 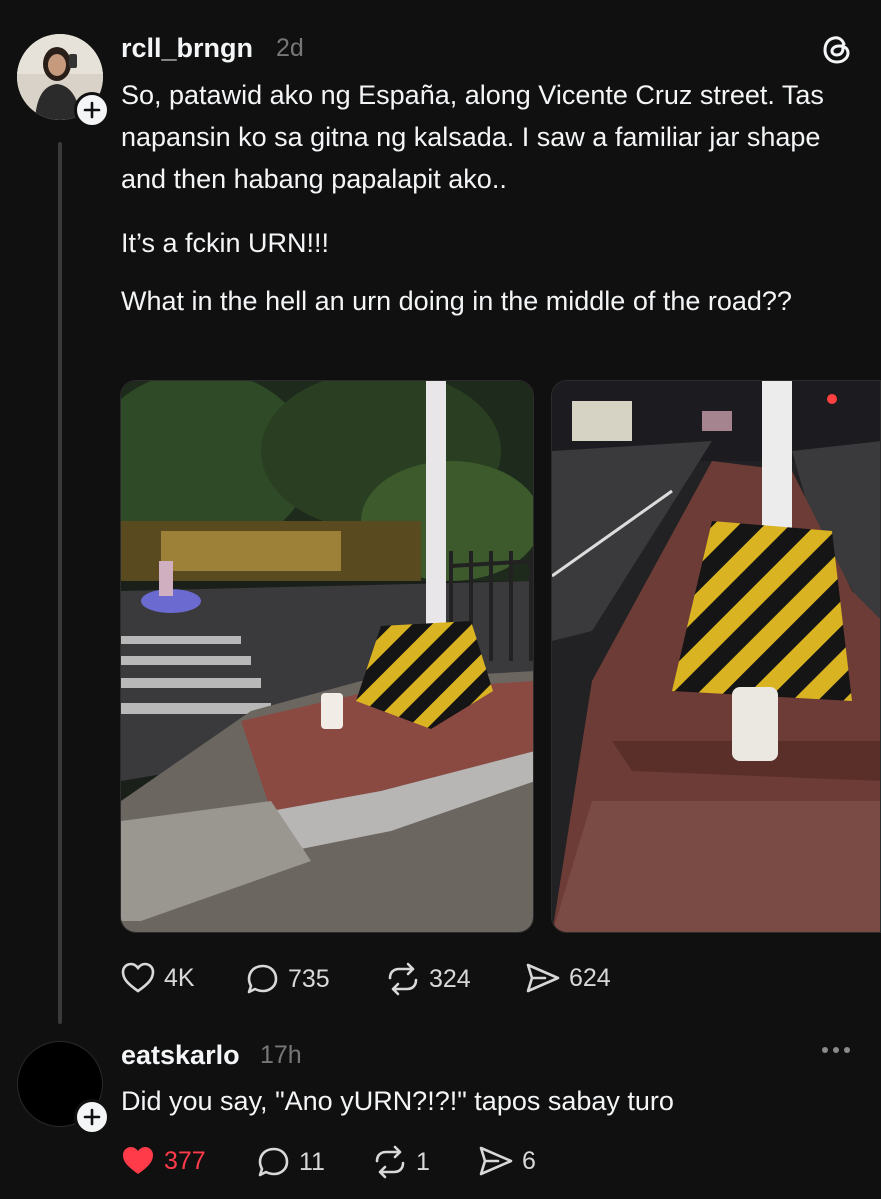 What do you see at coordinates (309, 978) in the screenshot?
I see `reply-count: 735` at bounding box center [309, 978].